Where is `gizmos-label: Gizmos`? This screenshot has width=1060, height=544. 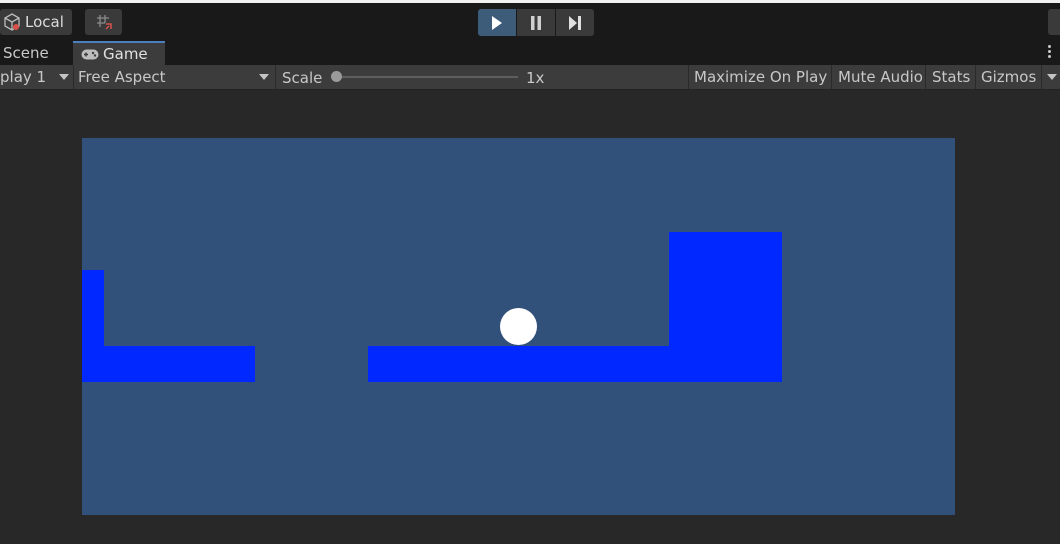
gizmos-label: Gizmos is located at coordinates (1009, 77).